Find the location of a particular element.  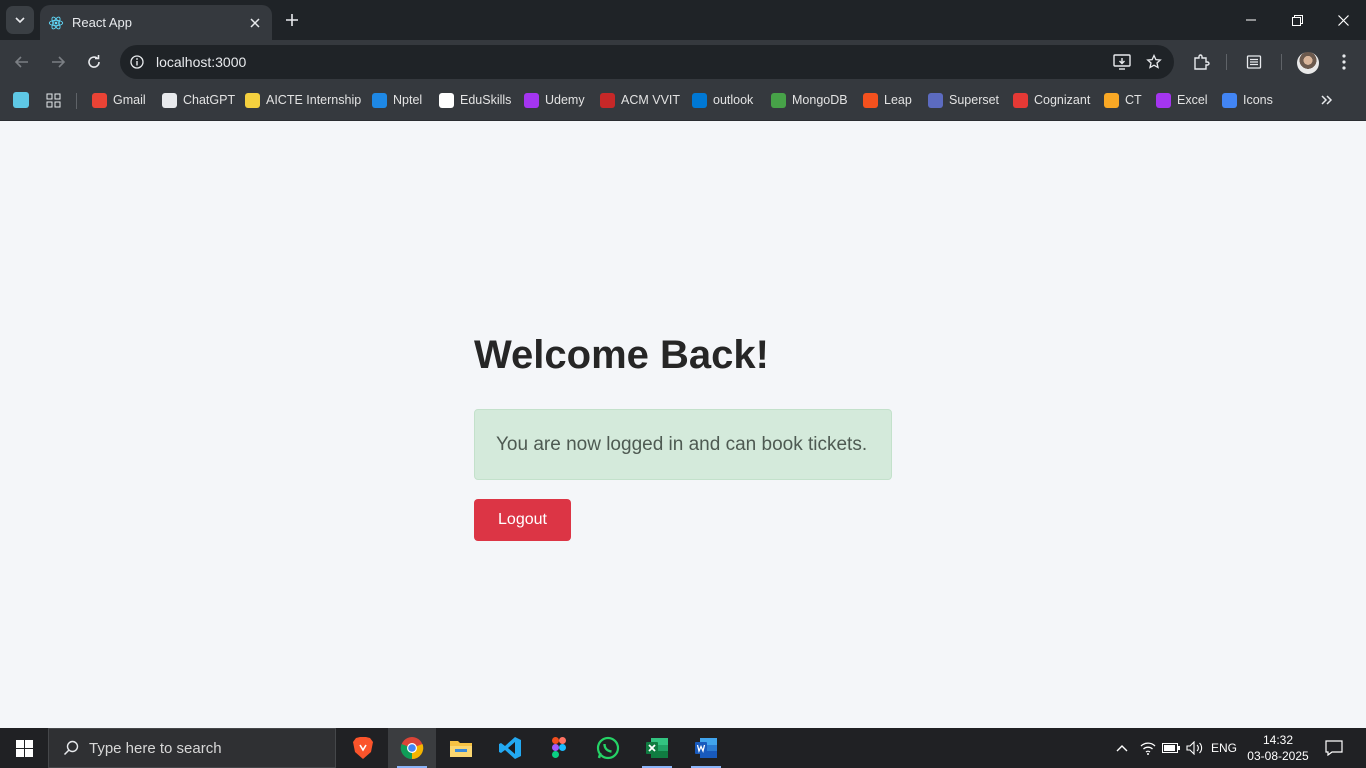

puzzle-icon is located at coordinates (1202, 62).